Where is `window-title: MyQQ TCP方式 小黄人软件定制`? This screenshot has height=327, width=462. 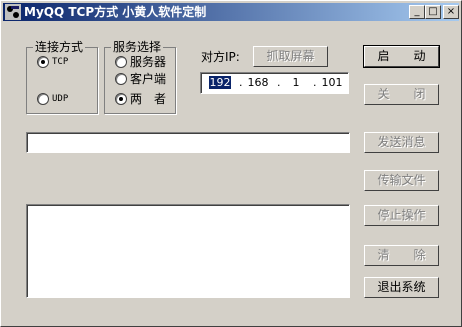 window-title: MyQQ TCP方式 小黄人软件定制 is located at coordinates (115, 12).